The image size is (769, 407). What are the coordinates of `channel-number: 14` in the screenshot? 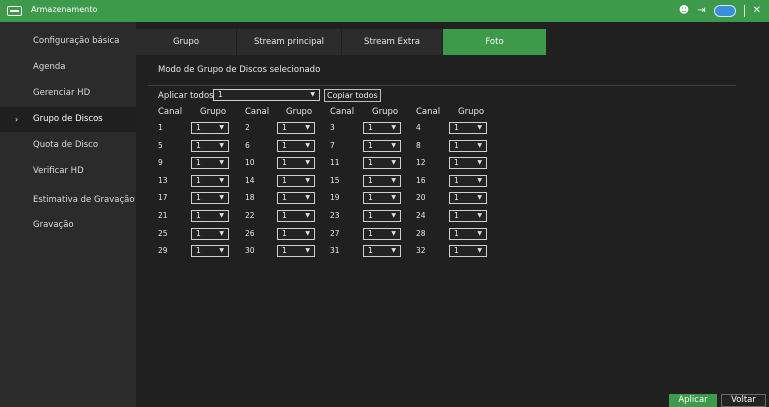 It's located at (250, 180).